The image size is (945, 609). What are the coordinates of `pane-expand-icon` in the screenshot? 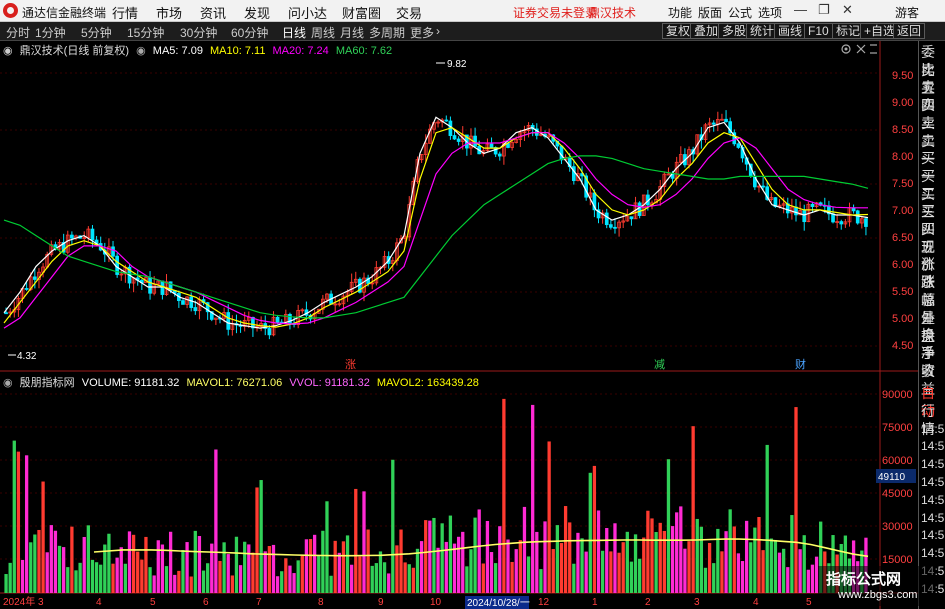 It's located at (873, 49).